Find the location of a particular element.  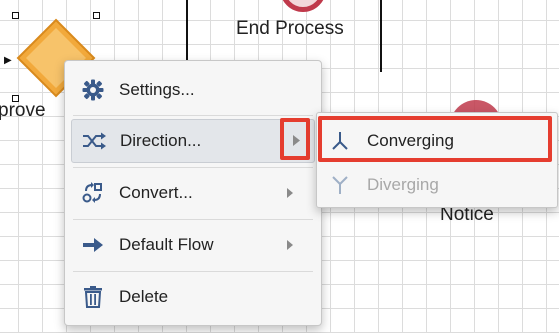

trash-icon is located at coordinates (93, 297).